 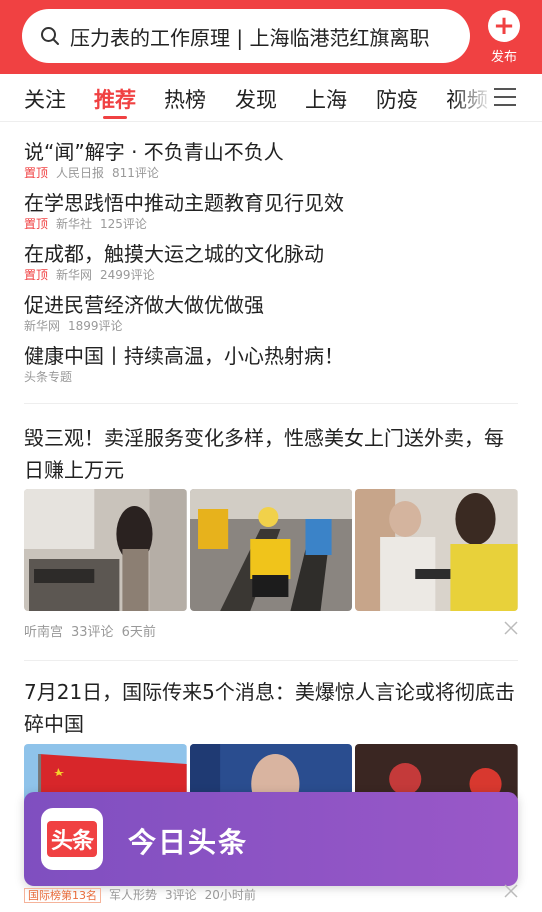 What do you see at coordinates (184, 203) in the screenshot?
I see `pinned-title: 在学思践悟中推动主题教育见行见效` at bounding box center [184, 203].